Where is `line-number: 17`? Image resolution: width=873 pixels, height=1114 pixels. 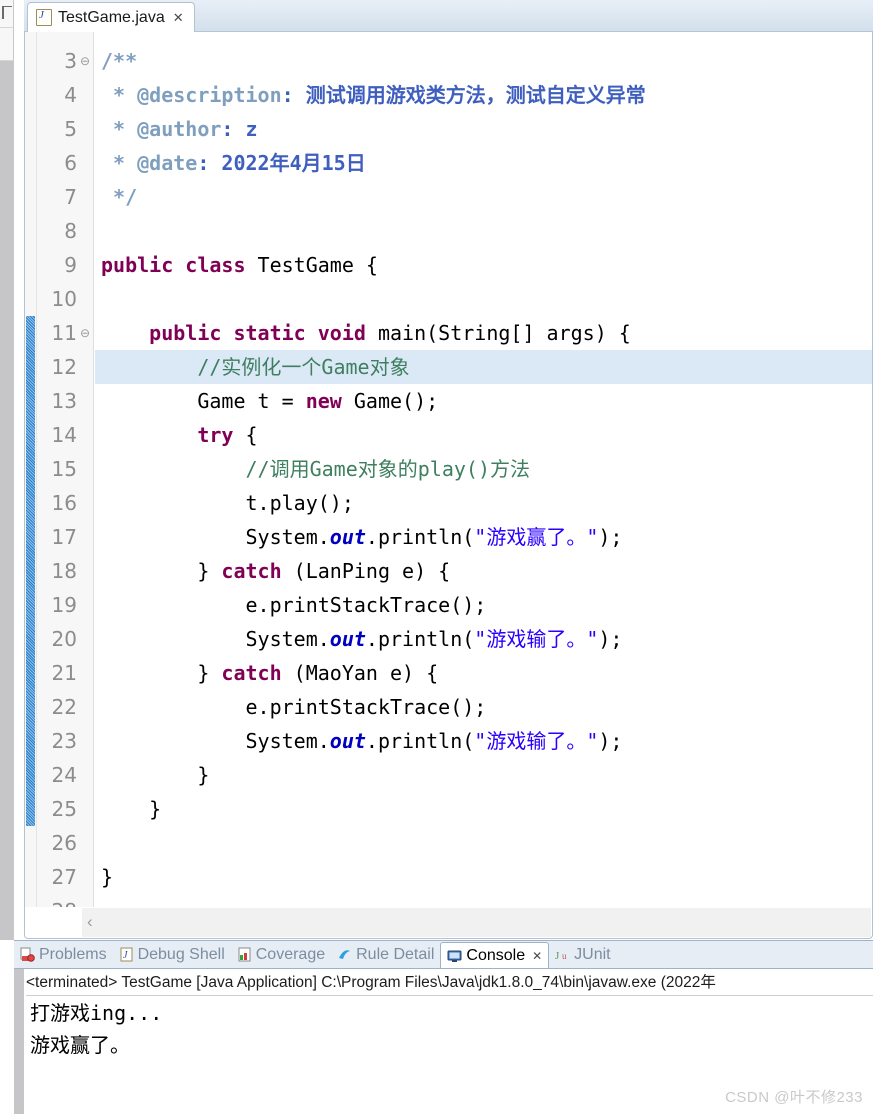
line-number: 17 is located at coordinates (64, 537).